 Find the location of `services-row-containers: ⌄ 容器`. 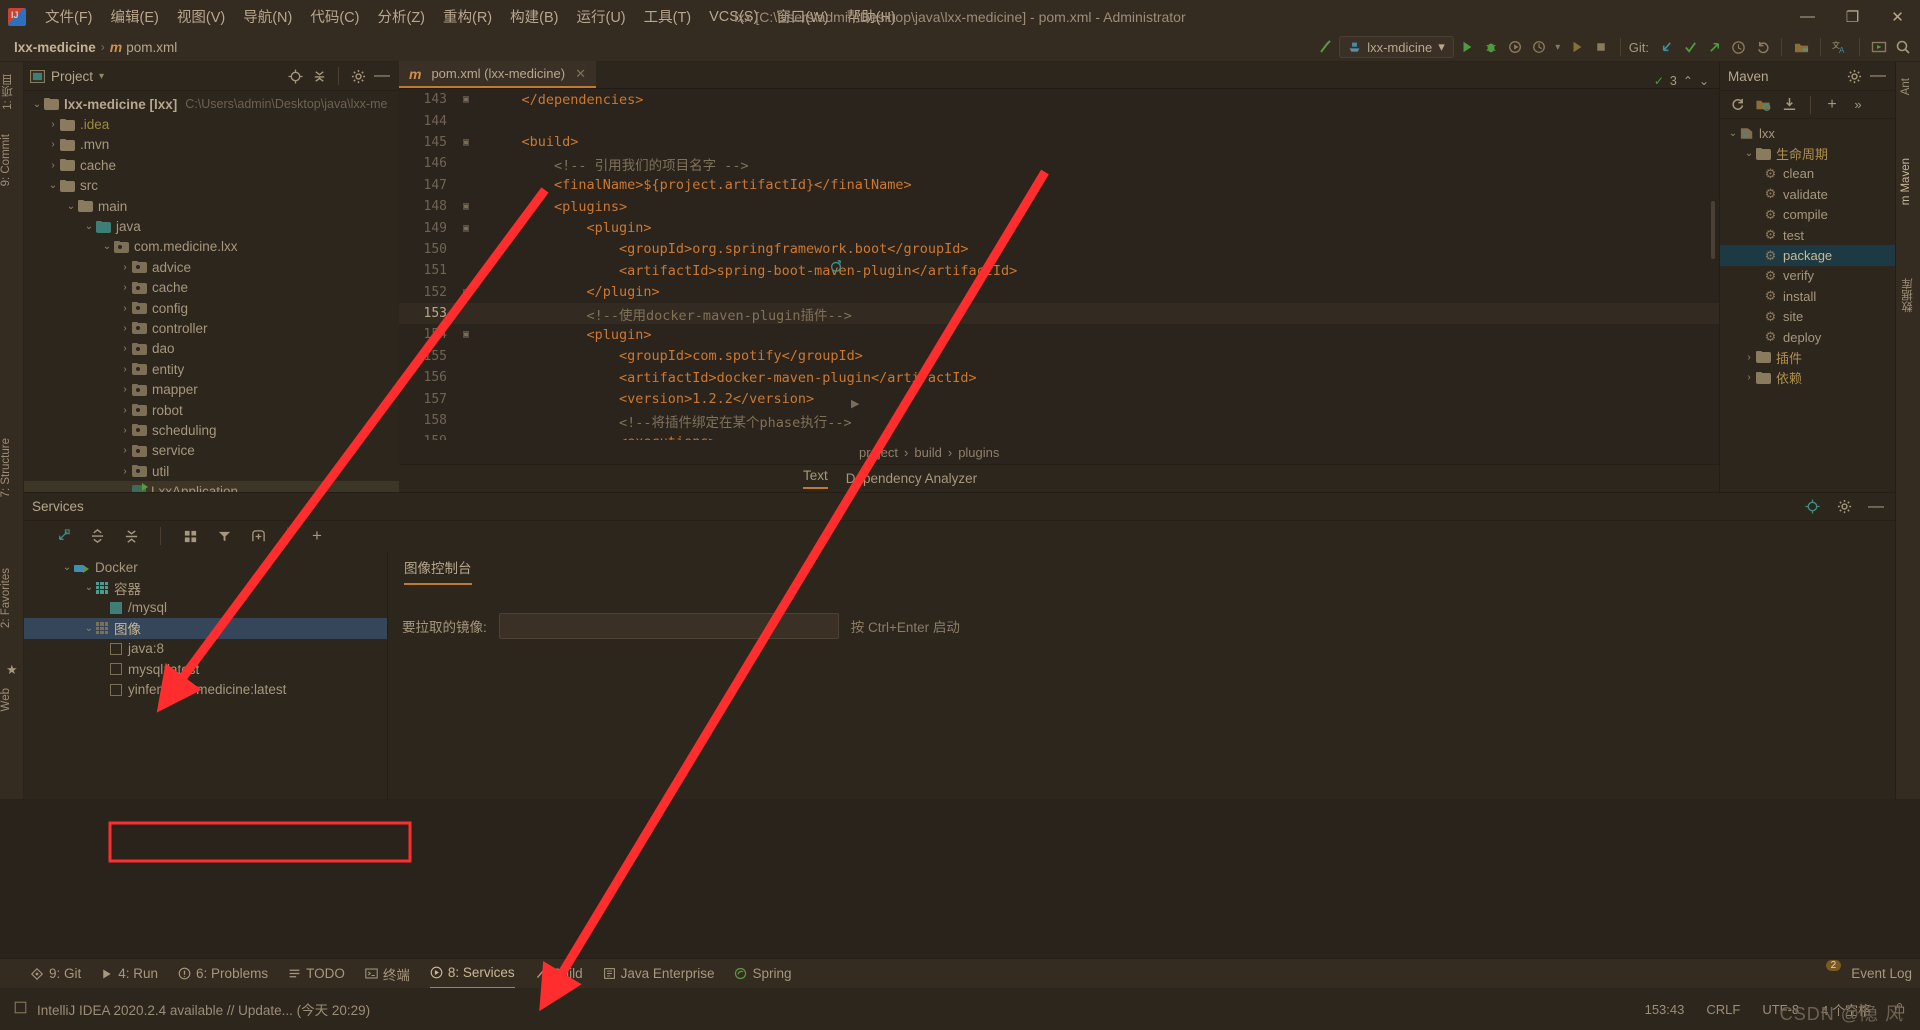

services-row-containers: ⌄ 容器 is located at coordinates (205, 587).